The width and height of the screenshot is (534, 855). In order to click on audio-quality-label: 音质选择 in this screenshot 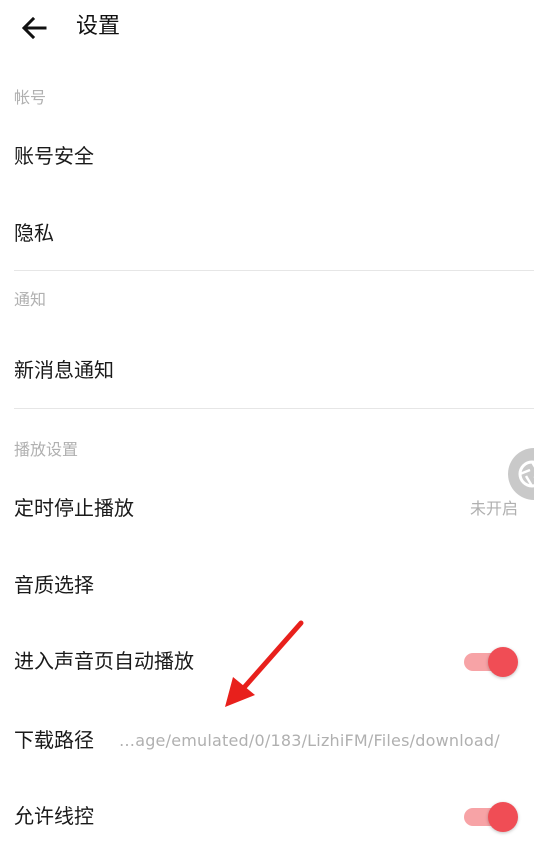, I will do `click(54, 585)`.